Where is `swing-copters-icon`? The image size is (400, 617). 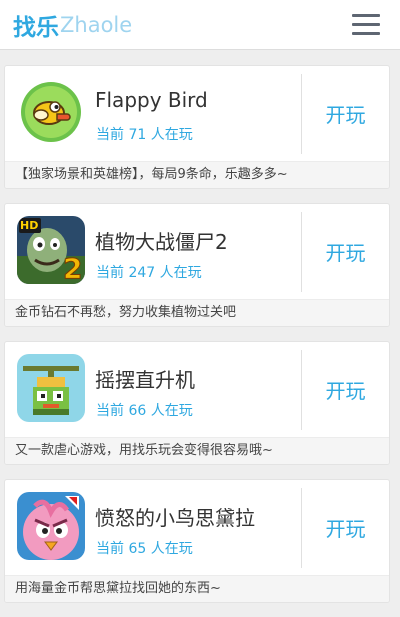
swing-copters-icon is located at coordinates (51, 388).